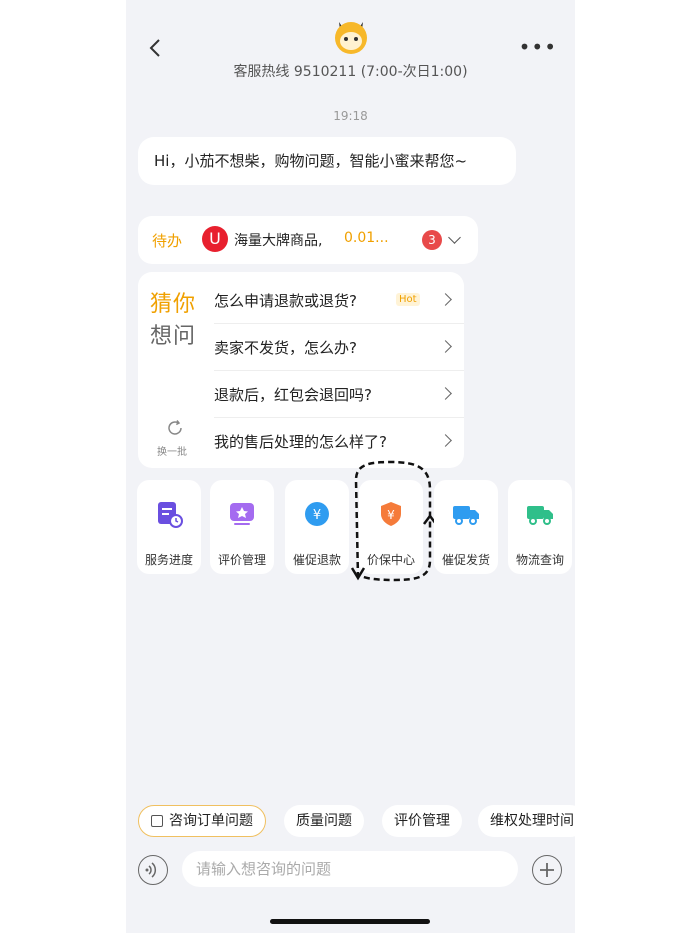 The width and height of the screenshot is (700, 933). I want to click on todo-title: 海量大牌商品,, so click(278, 241).